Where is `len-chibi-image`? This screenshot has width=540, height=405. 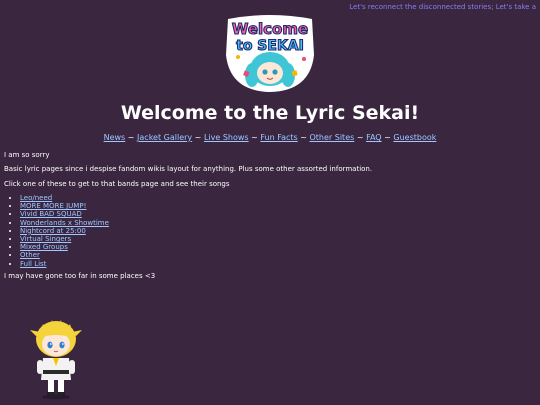
len-chibi-image is located at coordinates (56, 356).